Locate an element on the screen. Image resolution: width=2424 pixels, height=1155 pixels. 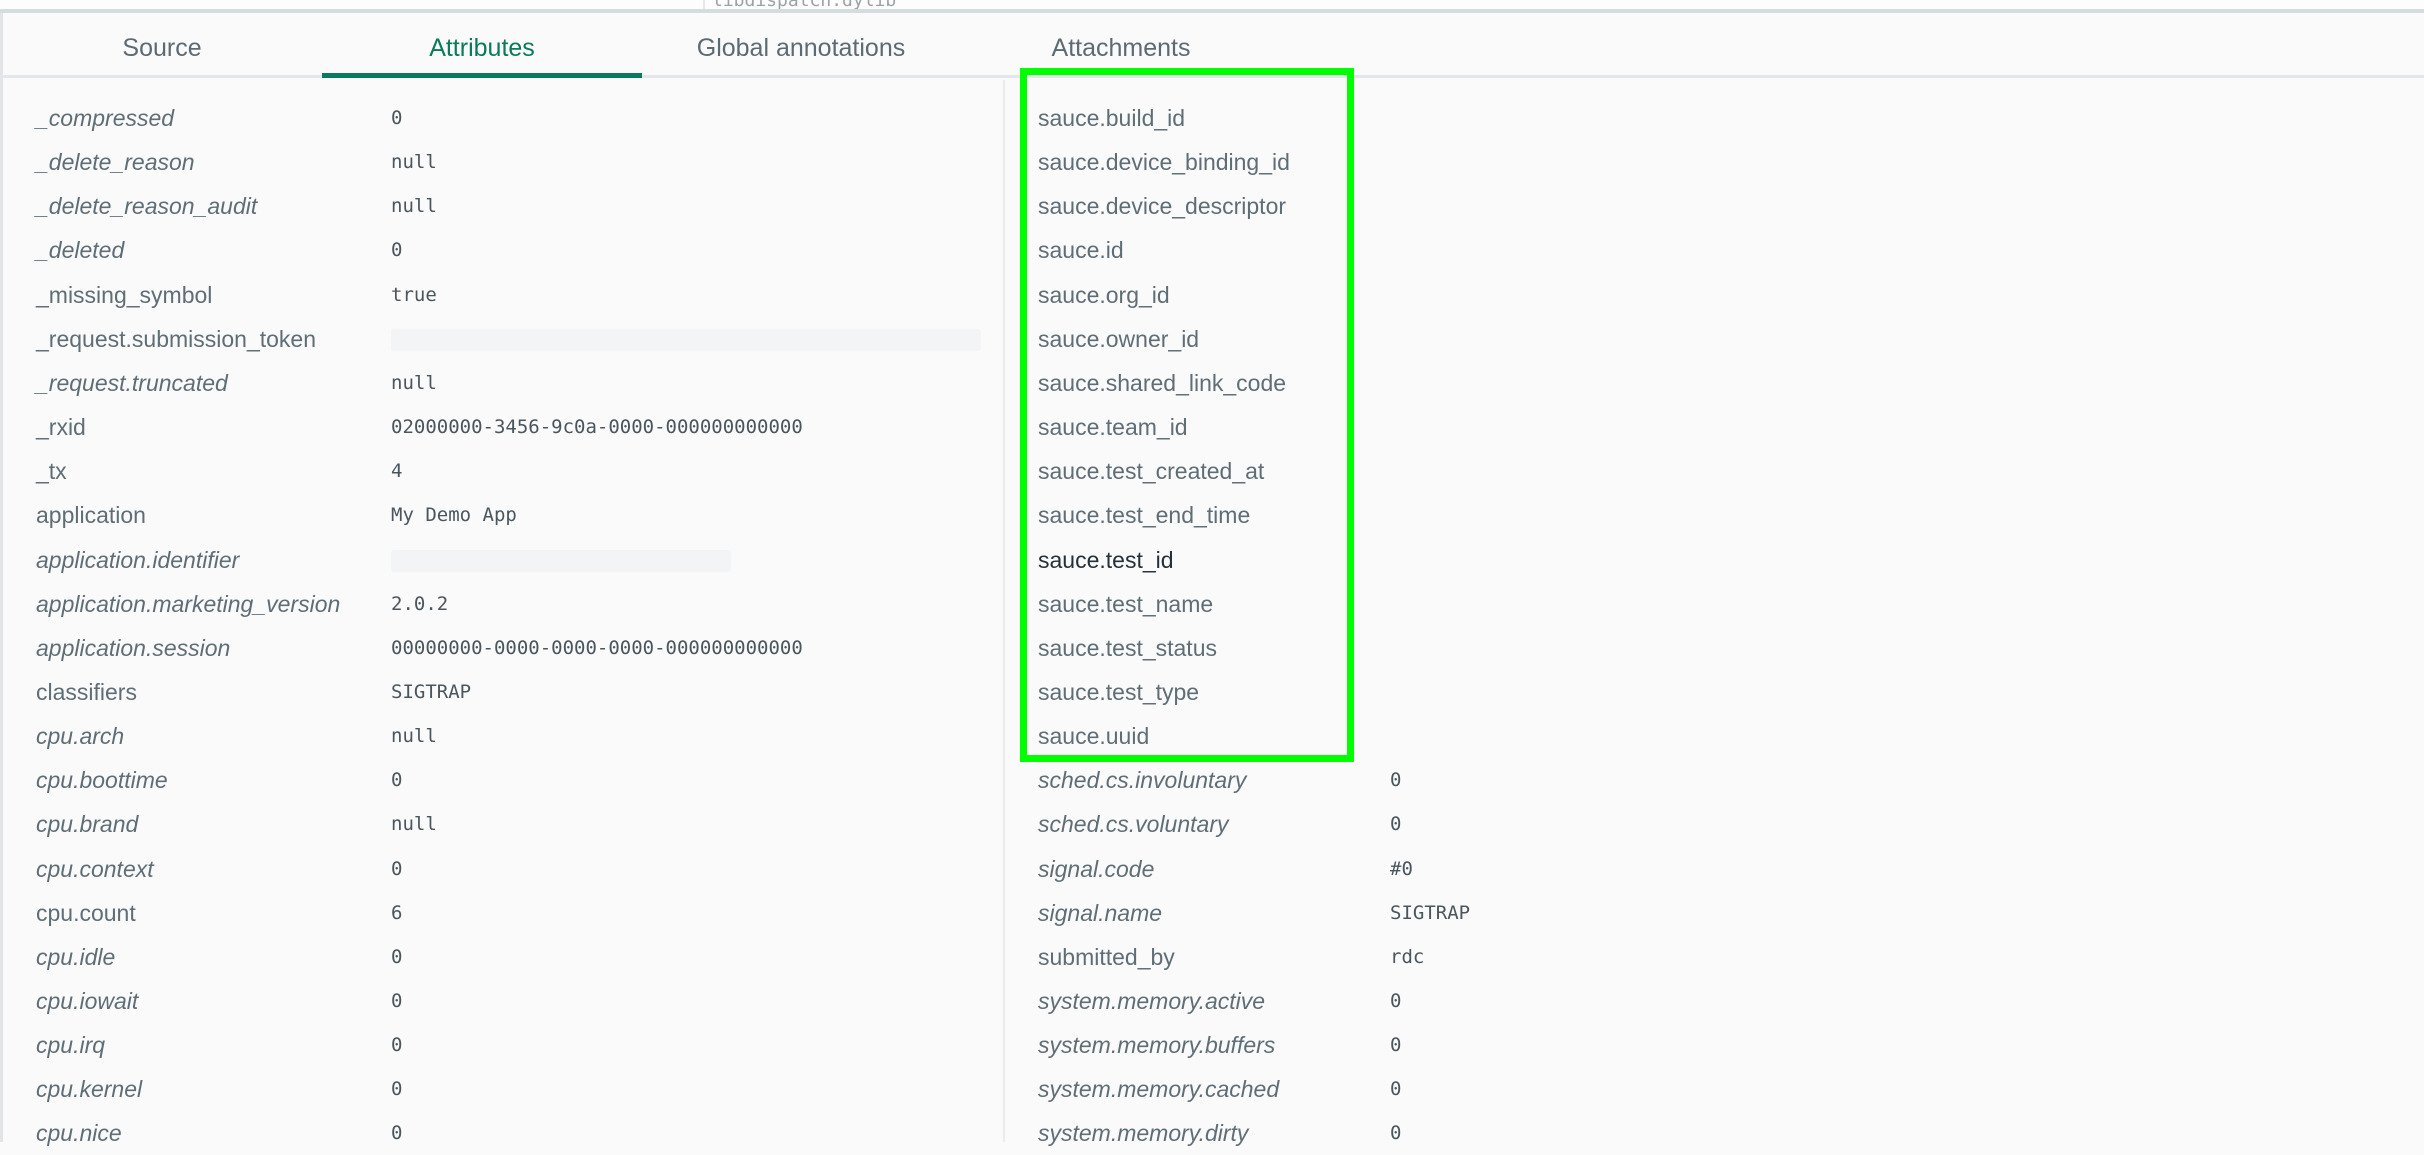
attribute-row: submitted_by rdc is located at coordinates (1518, 957).